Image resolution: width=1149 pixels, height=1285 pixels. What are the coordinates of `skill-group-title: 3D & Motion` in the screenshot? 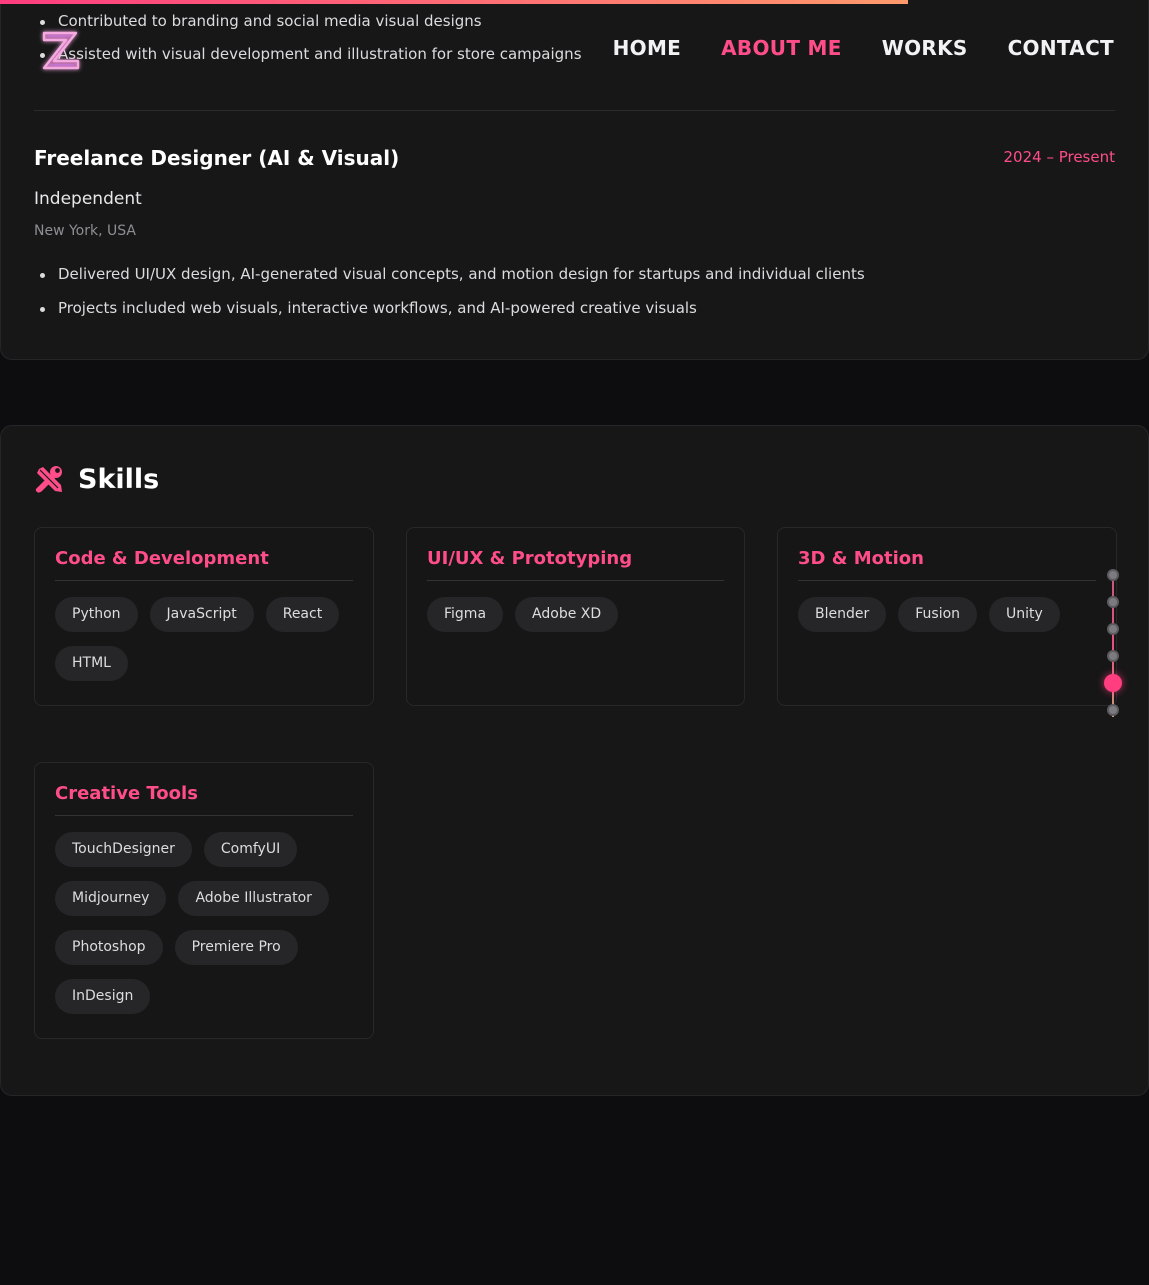 It's located at (947, 564).